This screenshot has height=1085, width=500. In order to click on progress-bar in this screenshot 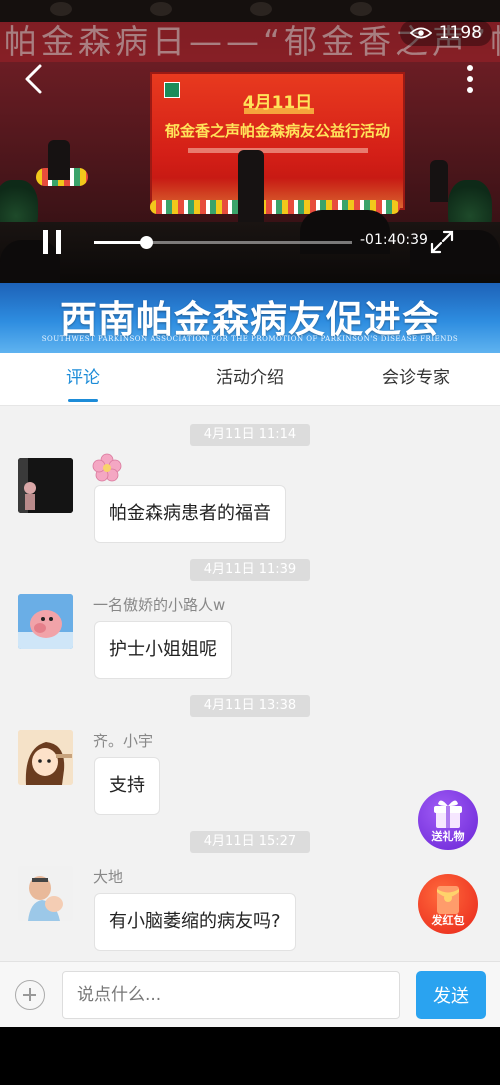, I will do `click(223, 242)`.